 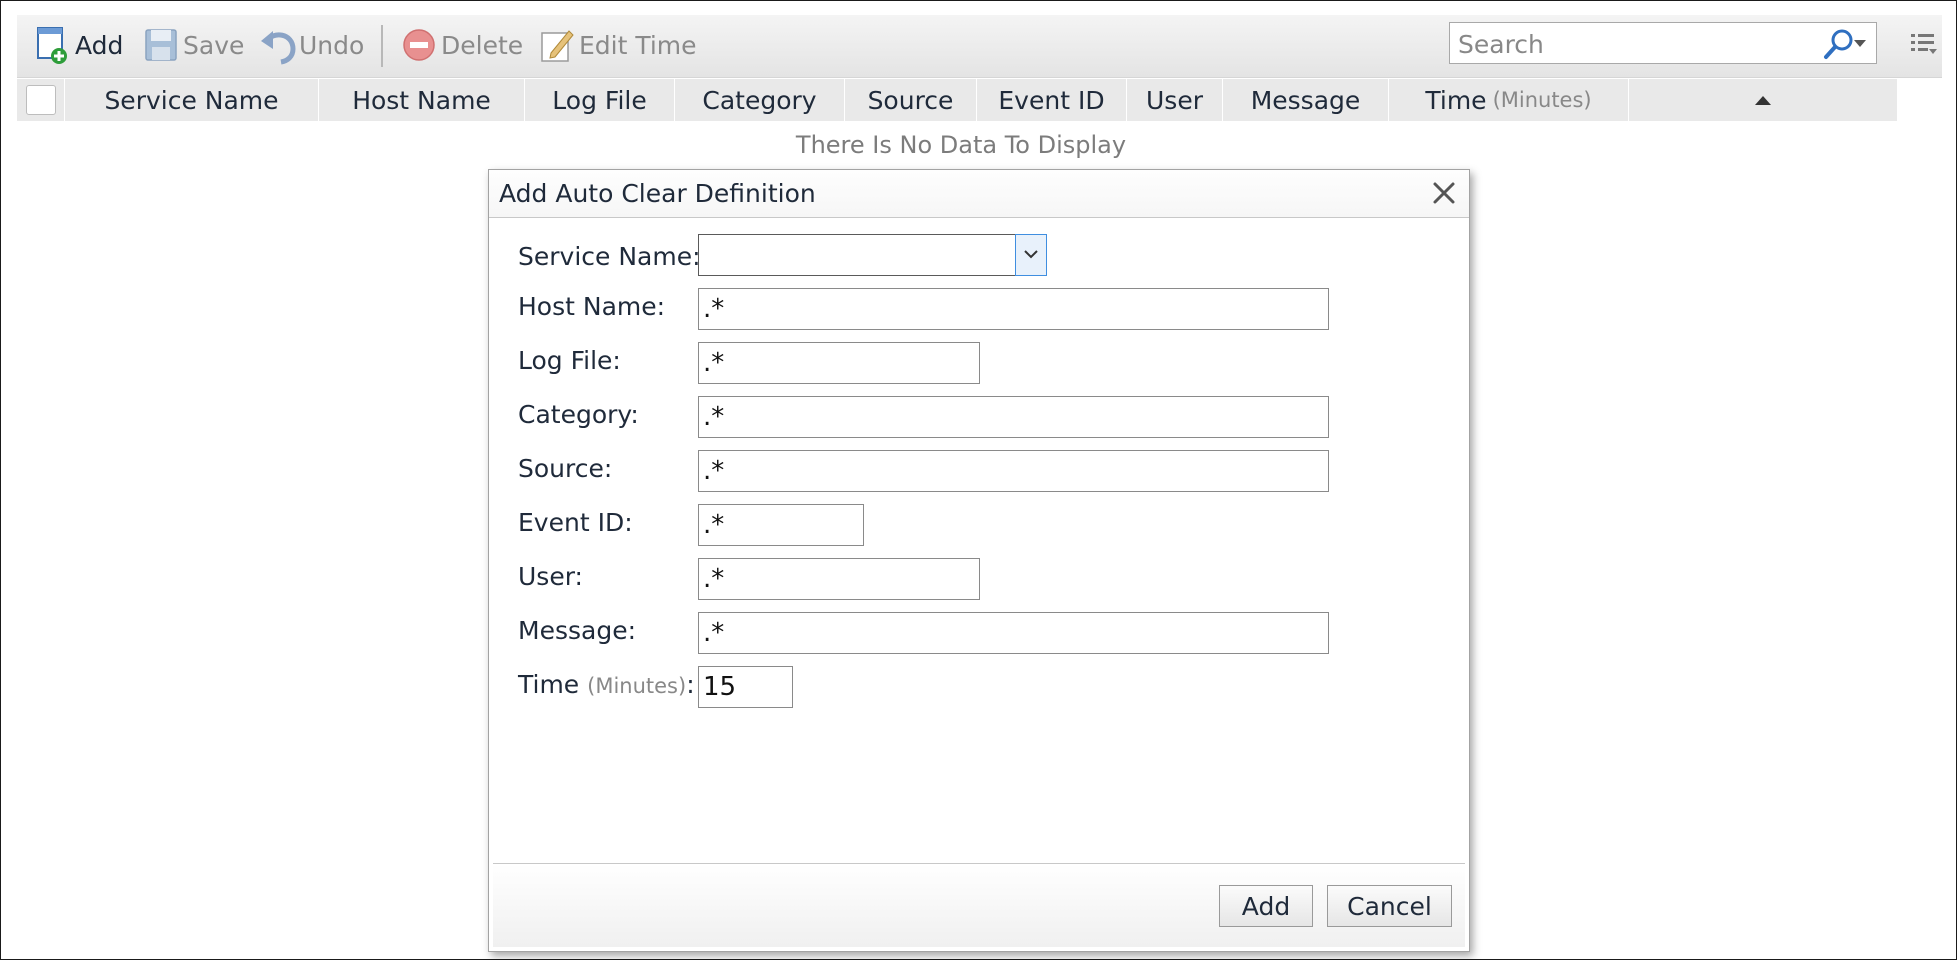 What do you see at coordinates (1444, 193) in the screenshot?
I see `close-icon` at bounding box center [1444, 193].